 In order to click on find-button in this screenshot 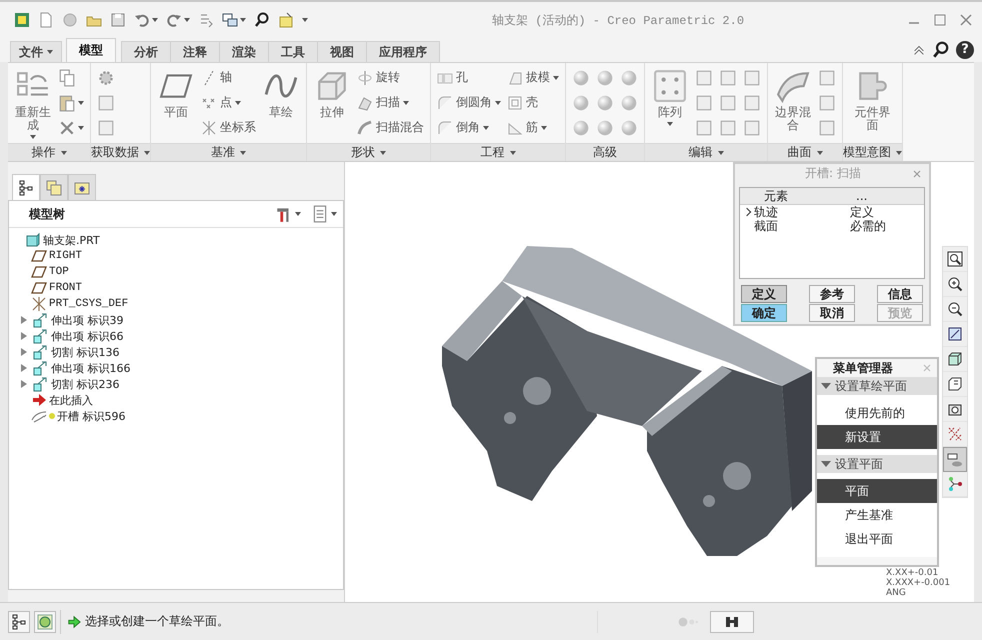, I will do `click(732, 621)`.